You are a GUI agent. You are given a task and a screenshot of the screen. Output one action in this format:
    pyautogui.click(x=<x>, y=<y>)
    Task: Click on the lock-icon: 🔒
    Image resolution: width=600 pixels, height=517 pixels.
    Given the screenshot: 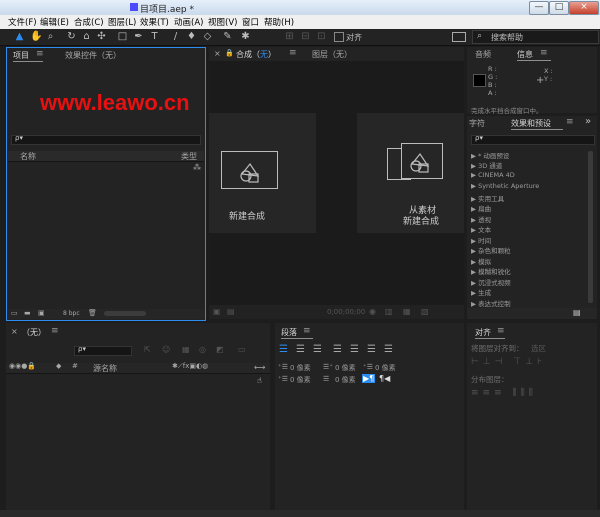 What is the action you would take?
    pyautogui.click(x=229, y=53)
    